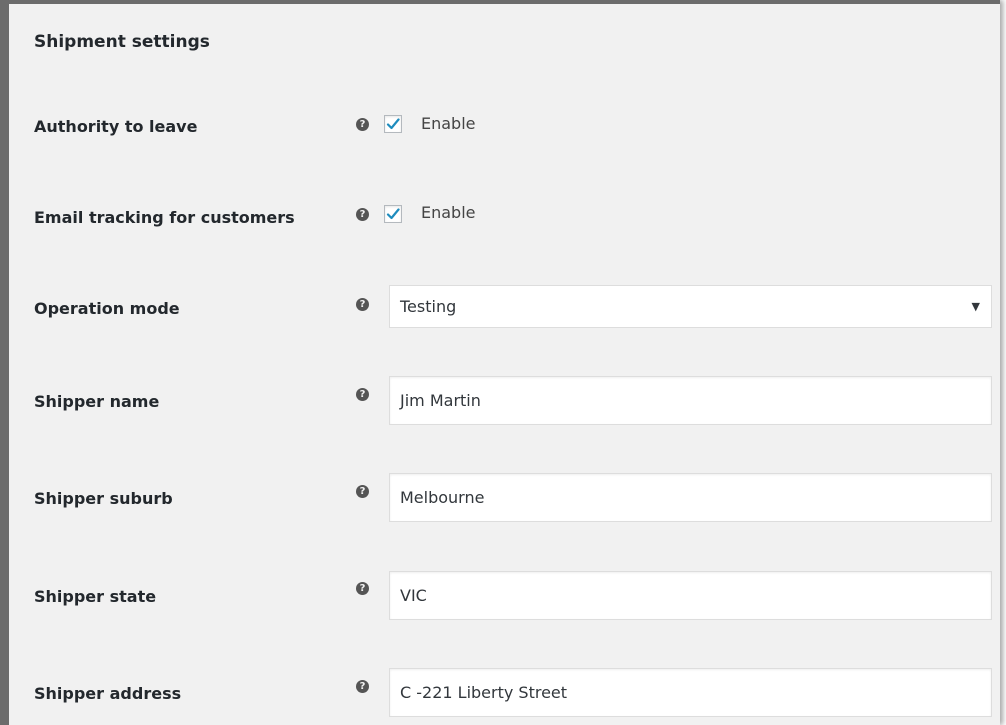 This screenshot has width=1006, height=725. I want to click on shipper-suburb-label: Shipper suburb, so click(103, 498).